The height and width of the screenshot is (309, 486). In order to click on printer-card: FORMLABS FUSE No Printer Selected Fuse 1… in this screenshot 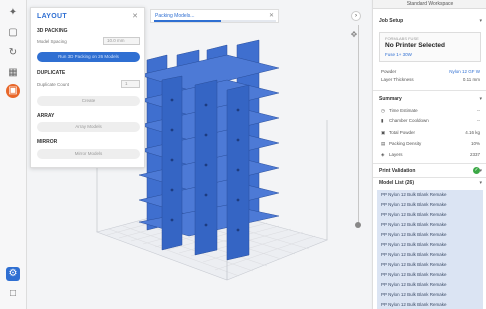, I will do `click(430, 47)`.